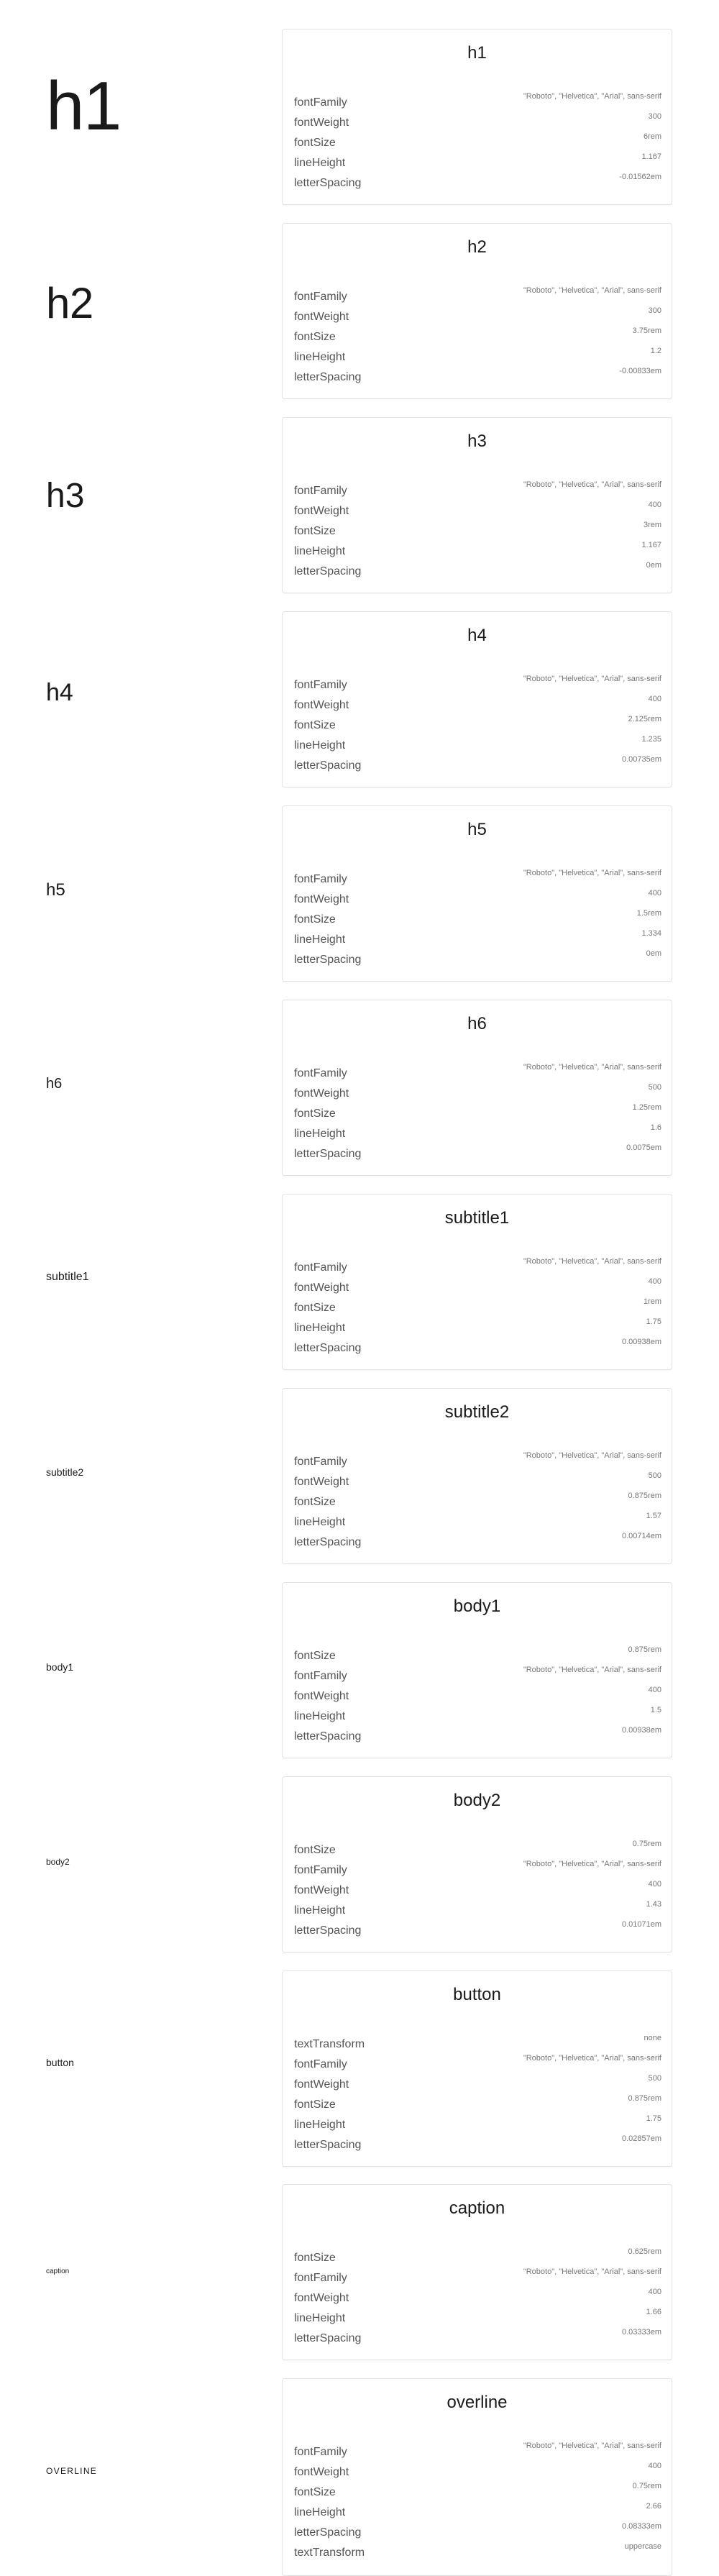 The height and width of the screenshot is (2576, 719). What do you see at coordinates (477, 938) in the screenshot?
I see `spec-property-row: lineHeight 1.334` at bounding box center [477, 938].